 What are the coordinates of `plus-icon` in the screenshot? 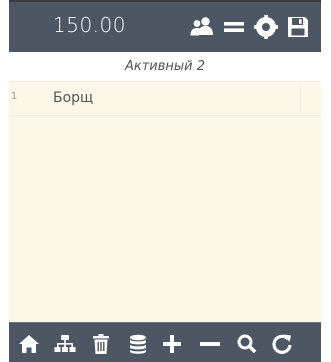 It's located at (172, 344).